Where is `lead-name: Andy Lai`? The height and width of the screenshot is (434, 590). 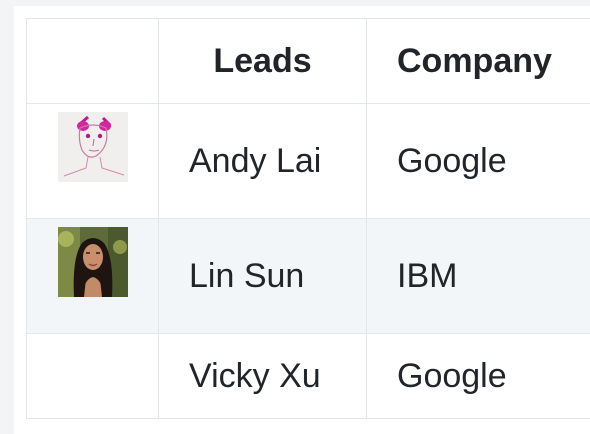
lead-name: Andy Lai is located at coordinates (262, 161).